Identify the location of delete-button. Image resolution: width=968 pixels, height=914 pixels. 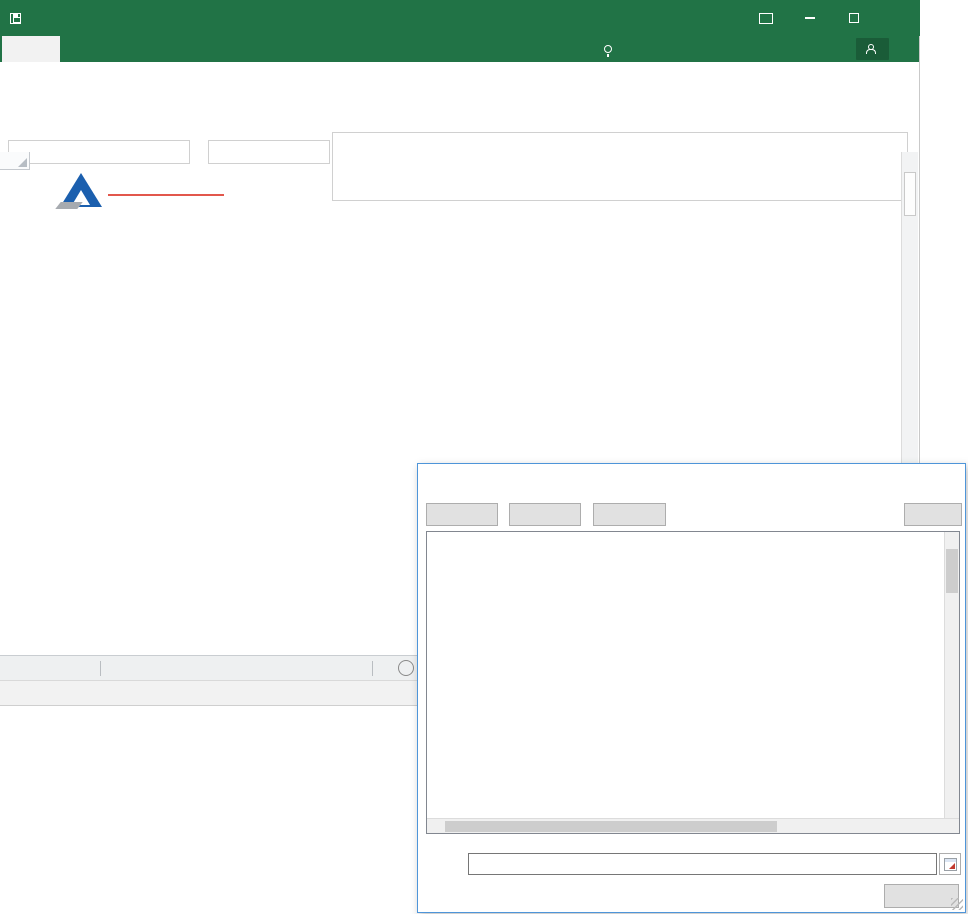
(629, 514).